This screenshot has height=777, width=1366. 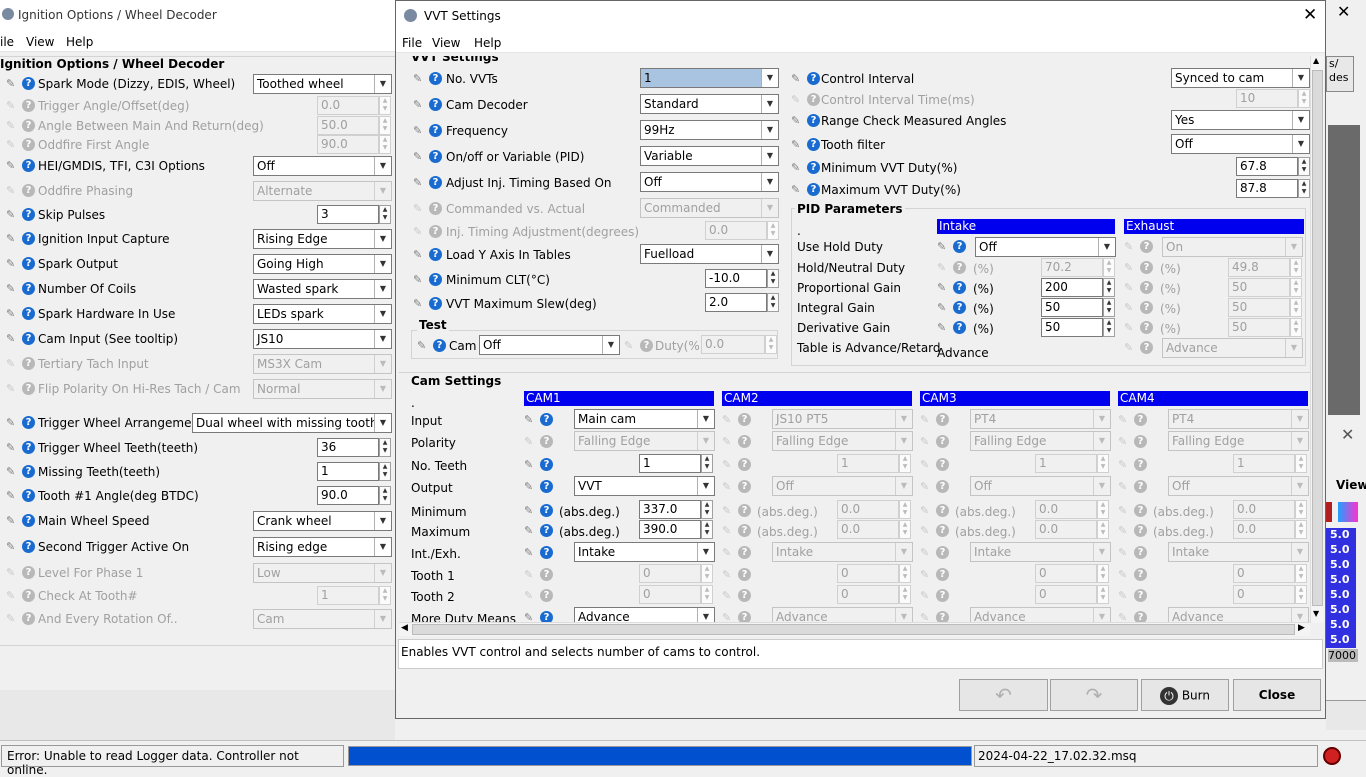 I want to click on vvt-right-0-select: Synced to cam ▼, so click(x=1240, y=78).